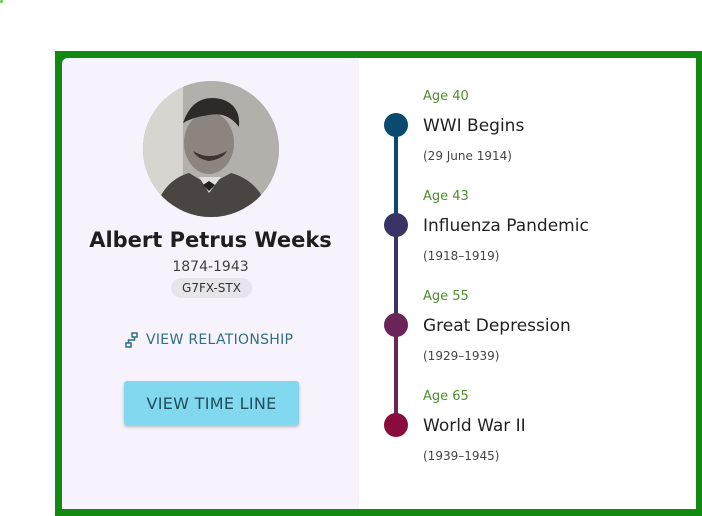  I want to click on person-id-chip: G7FX-STX, so click(211, 288).